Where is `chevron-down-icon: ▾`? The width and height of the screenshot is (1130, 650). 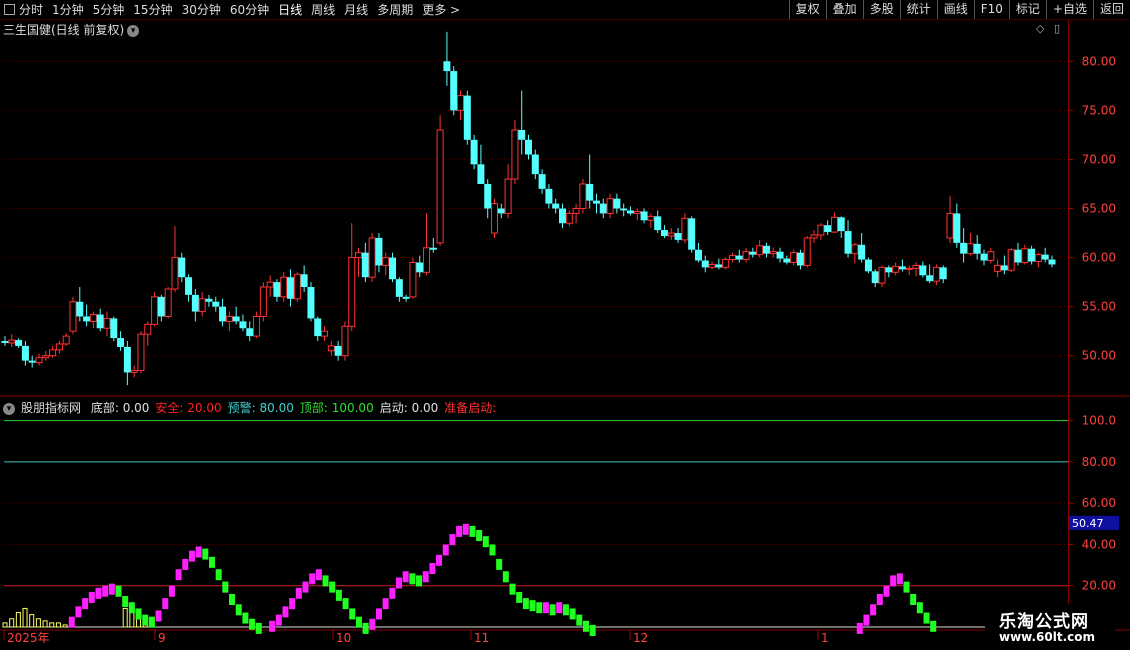 chevron-down-icon: ▾ is located at coordinates (9, 408).